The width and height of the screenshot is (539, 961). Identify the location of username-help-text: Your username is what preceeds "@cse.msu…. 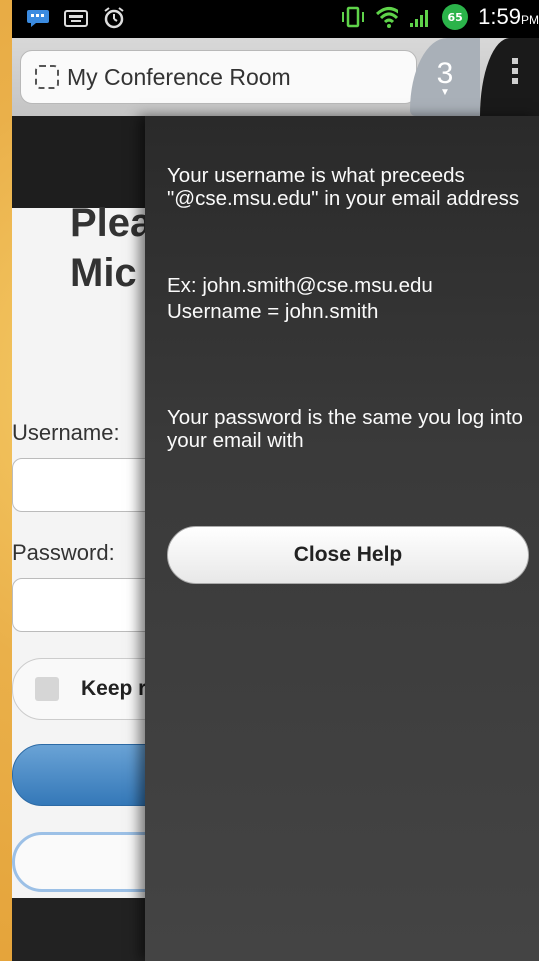
(343, 187).